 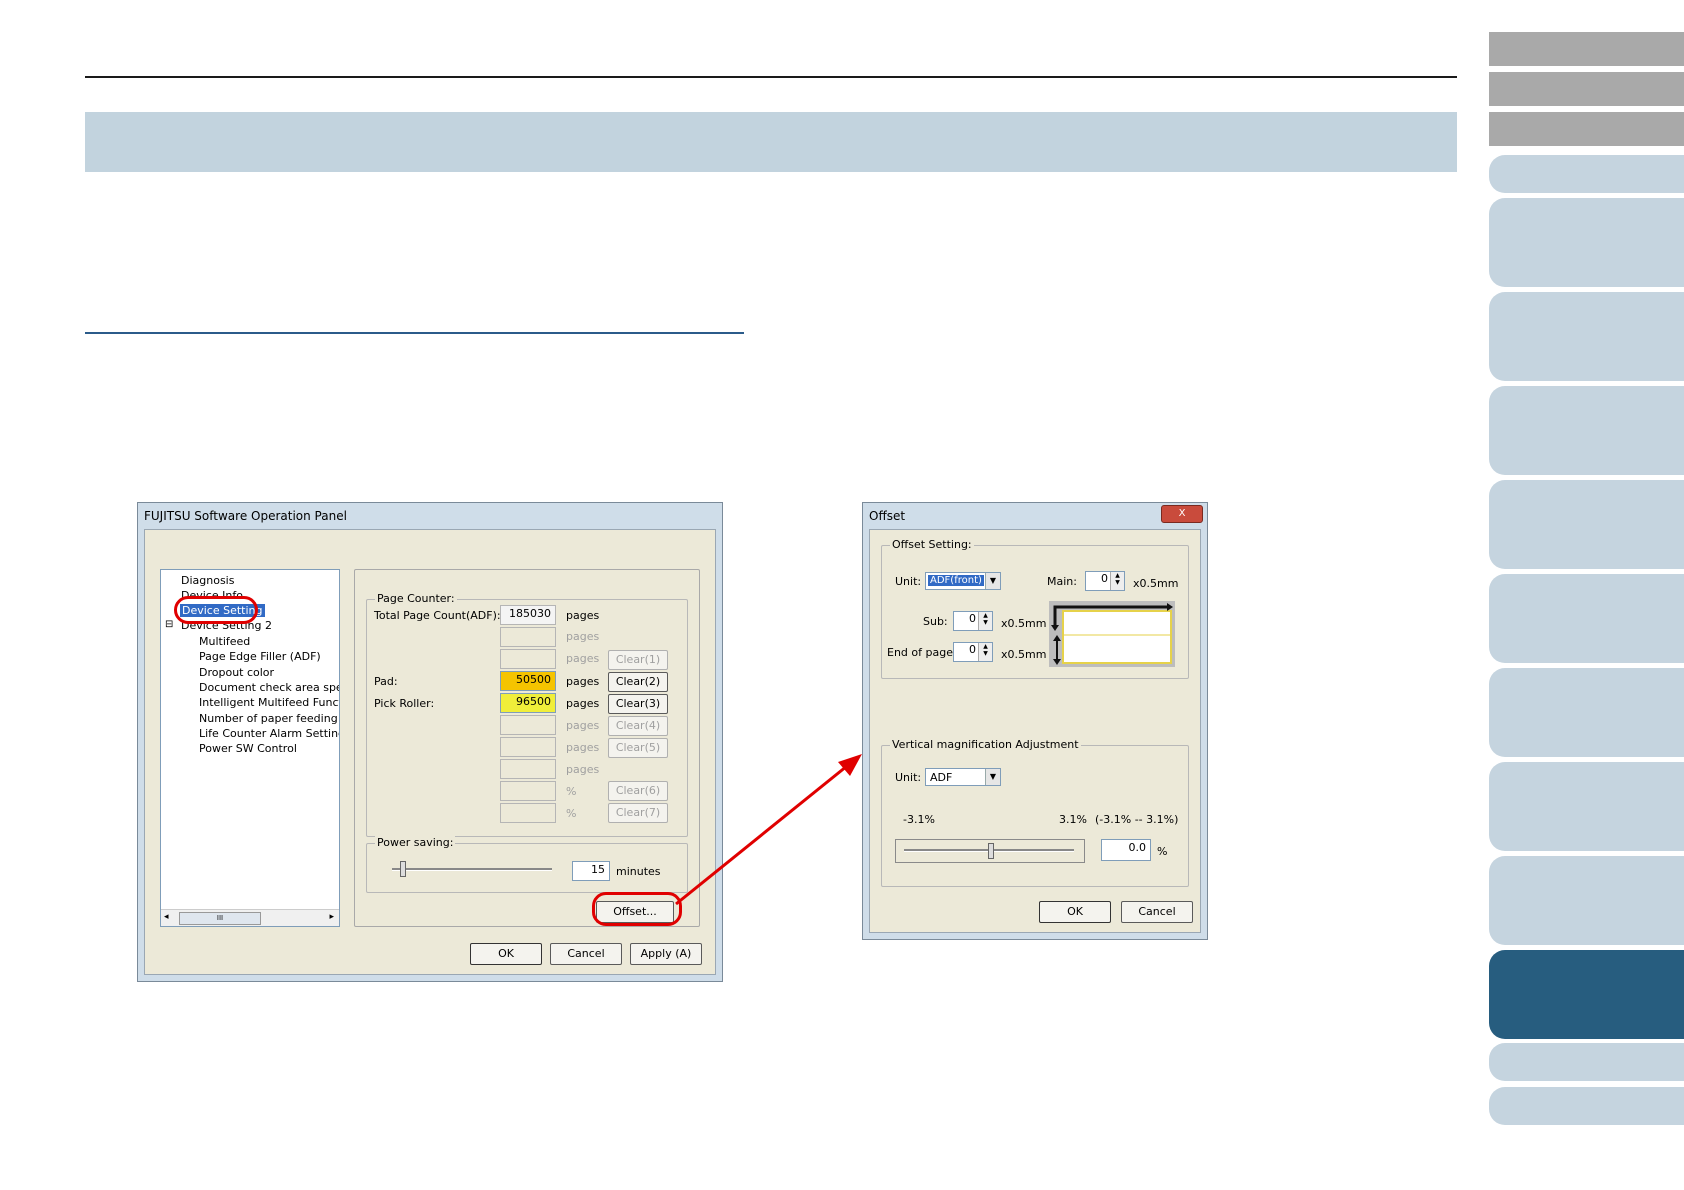 I want to click on tree-hscrollbar: ◂ III ▸, so click(x=250, y=917).